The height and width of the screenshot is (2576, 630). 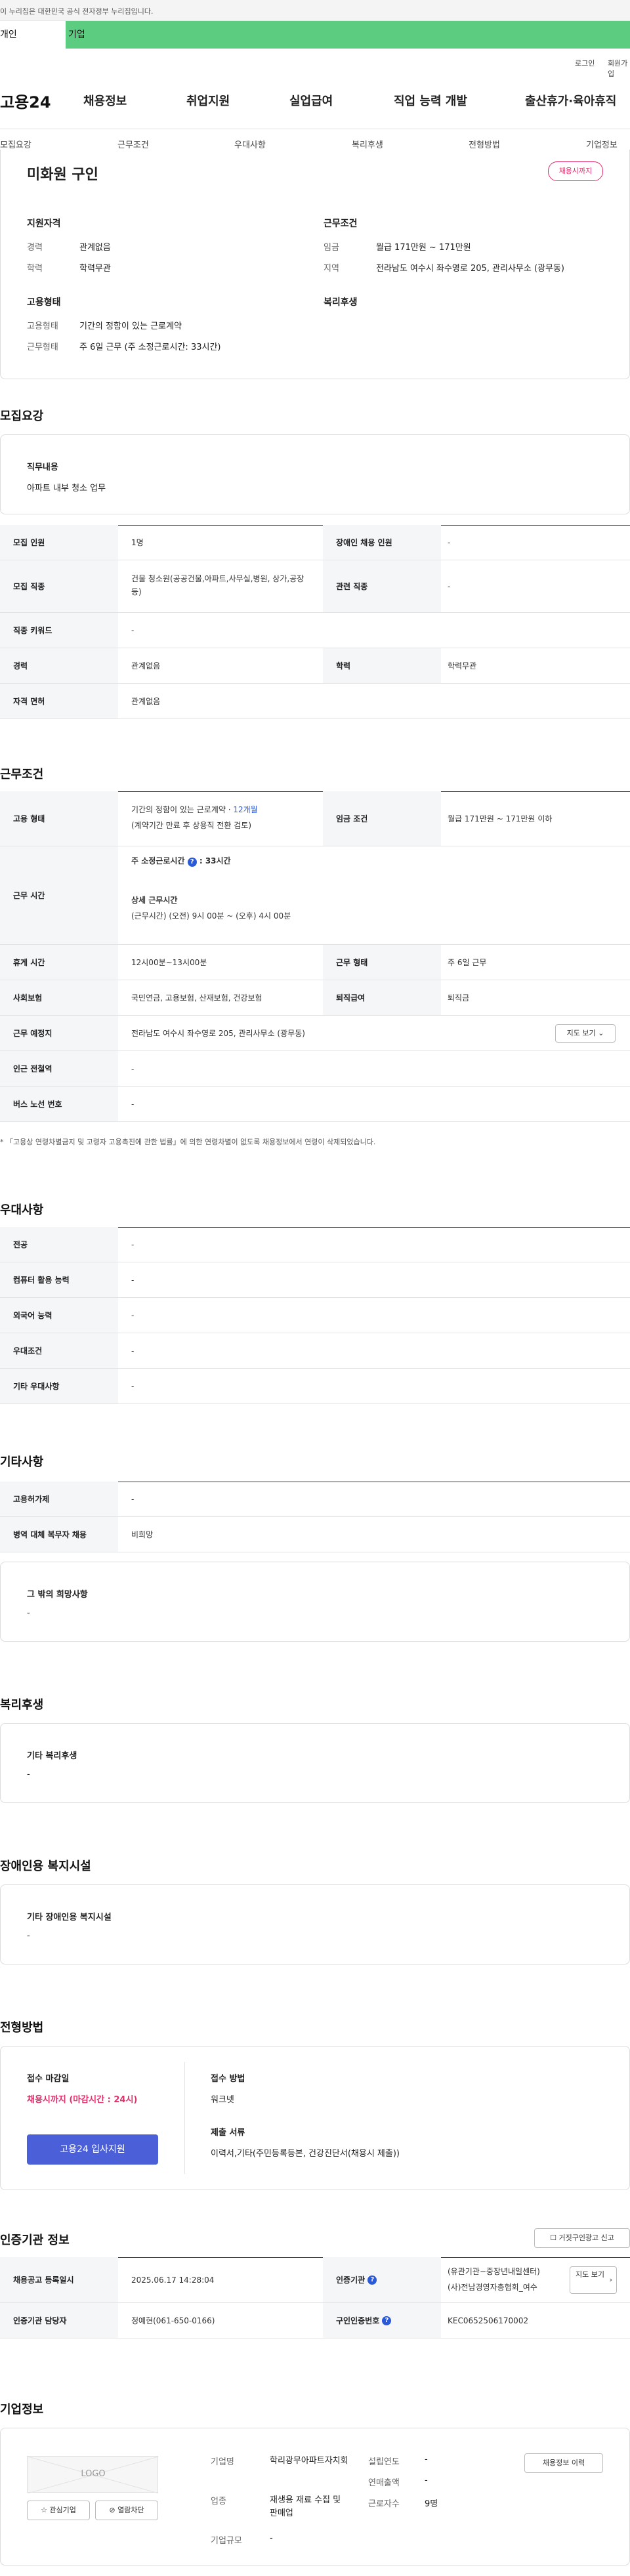 What do you see at coordinates (484, 144) in the screenshot?
I see `anchor-selection: 전형방법` at bounding box center [484, 144].